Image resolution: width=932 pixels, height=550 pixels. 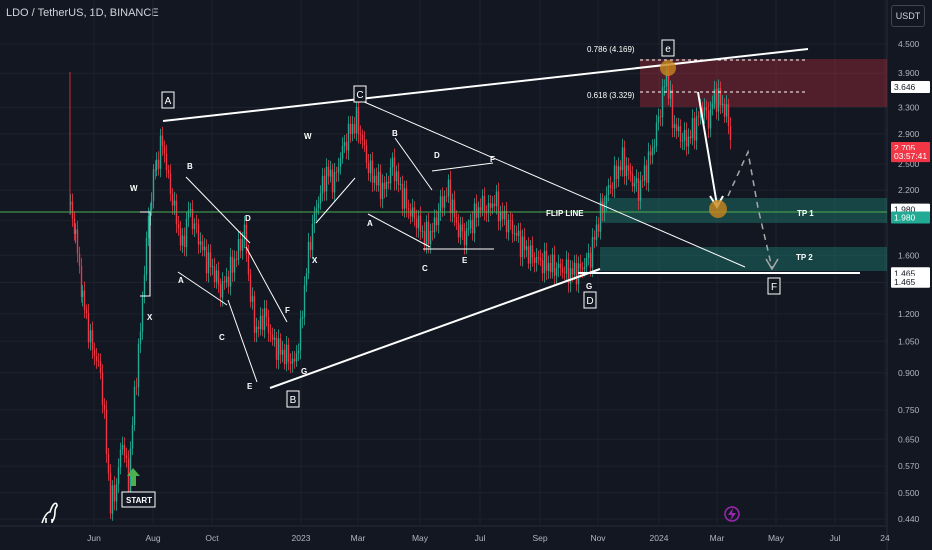 I want to click on time-tick-label: Jun, so click(x=94, y=538).